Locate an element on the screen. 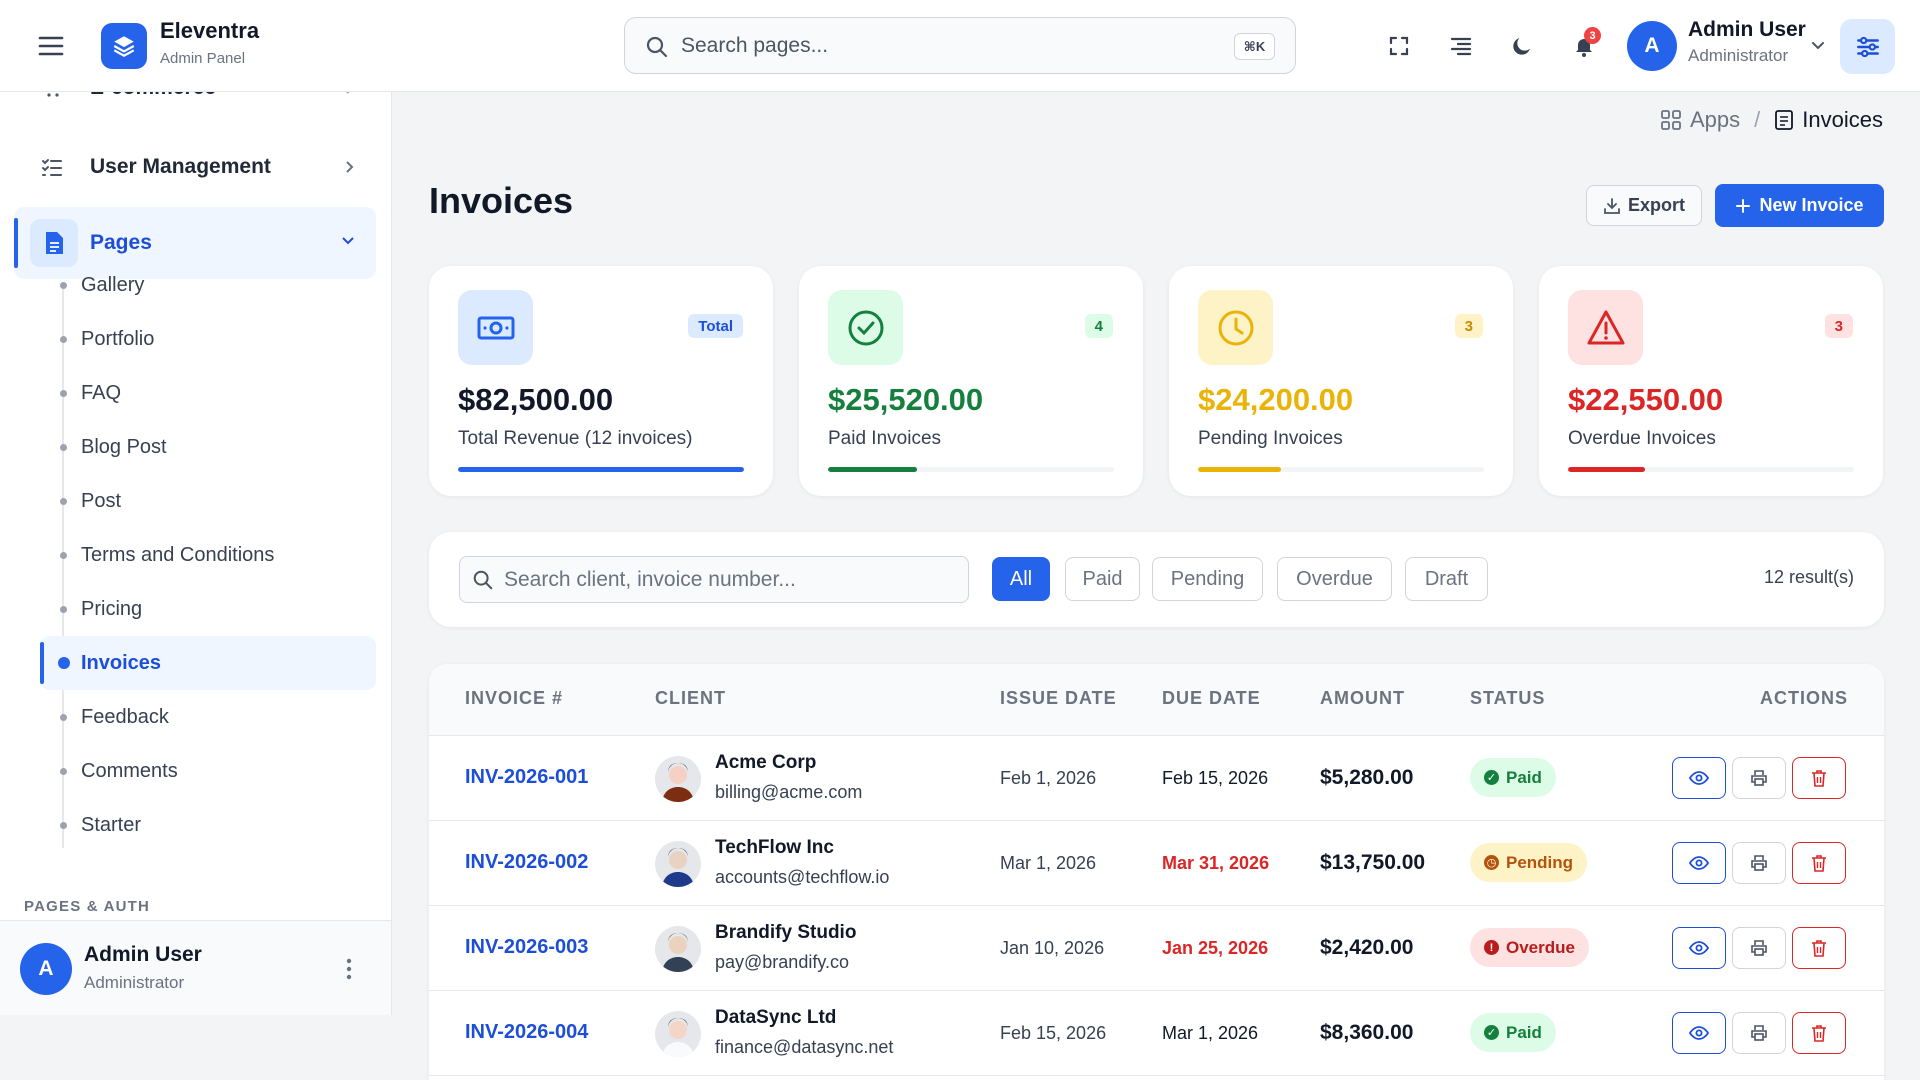 The image size is (1920, 1080). filter-chip-paid: Paid is located at coordinates (1102, 579).